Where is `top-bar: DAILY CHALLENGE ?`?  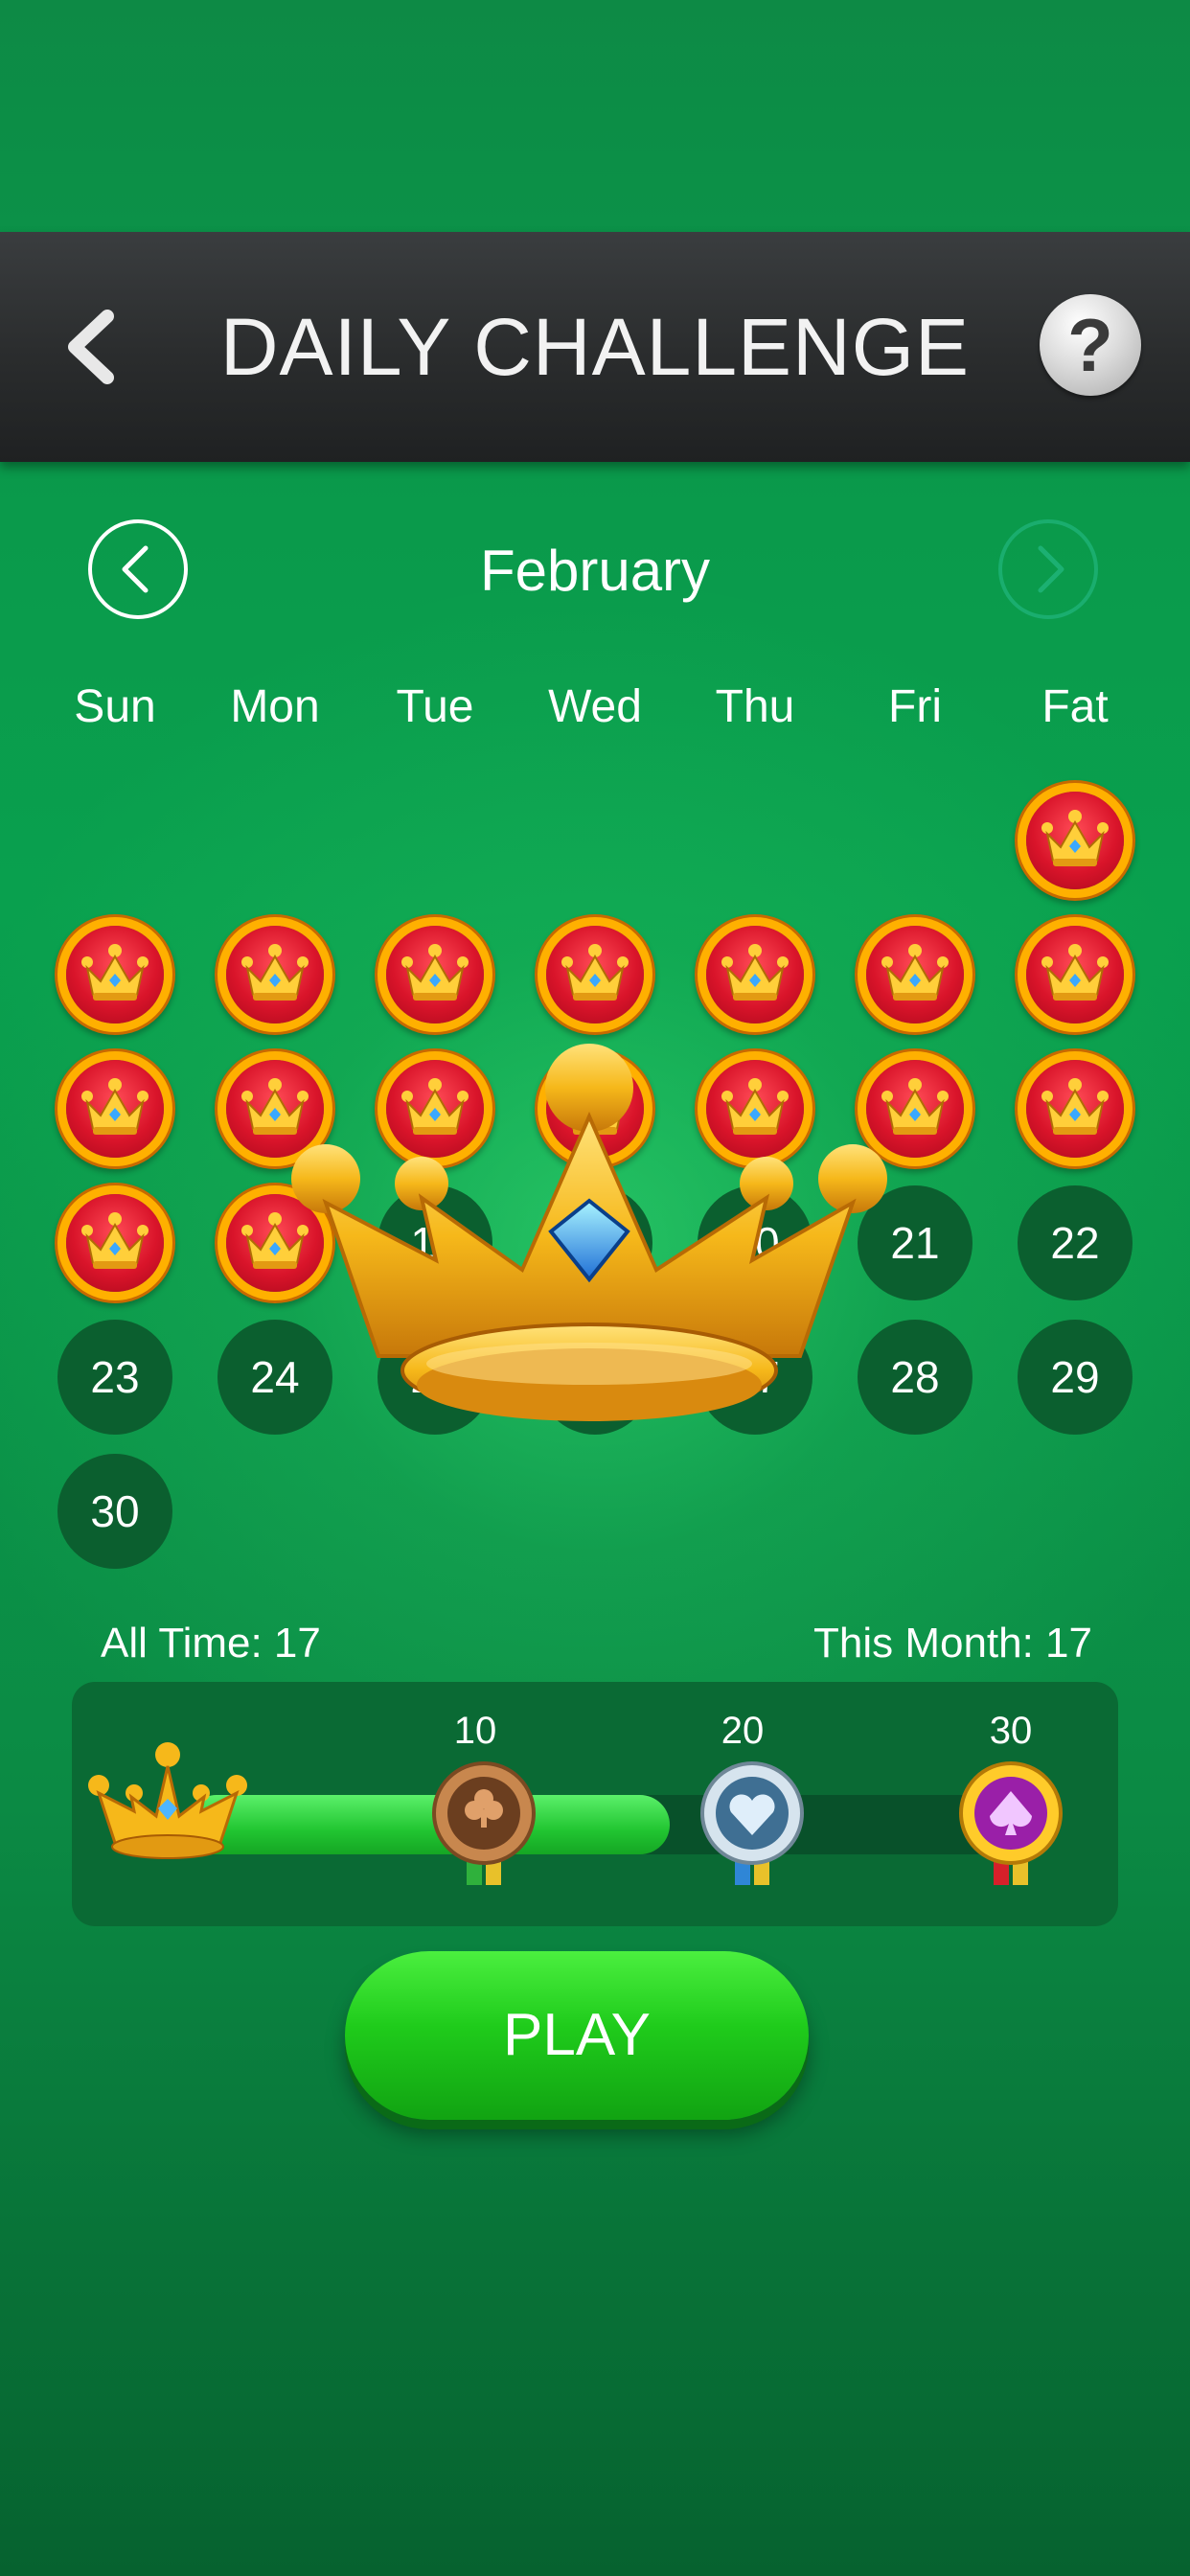
top-bar: DAILY CHALLENGE ? is located at coordinates (595, 347).